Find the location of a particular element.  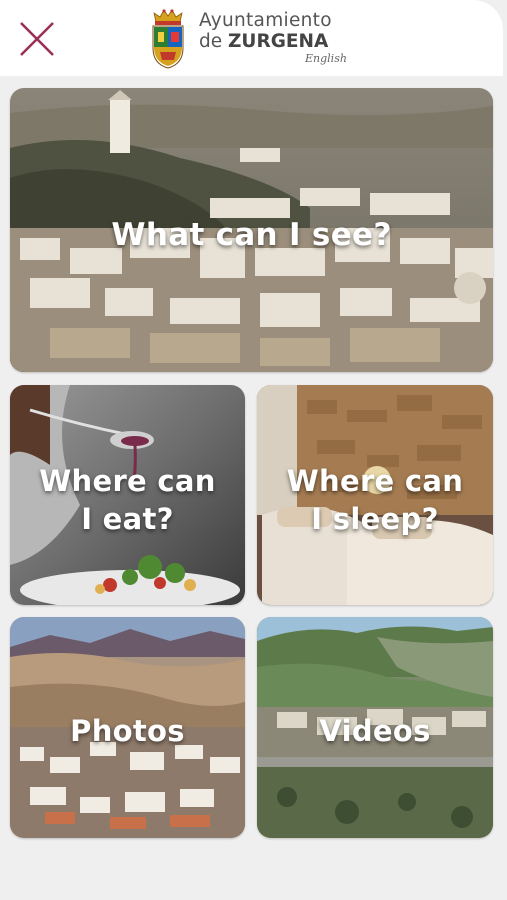

what-can-i-see-text: What can I see? is located at coordinates (251, 234).